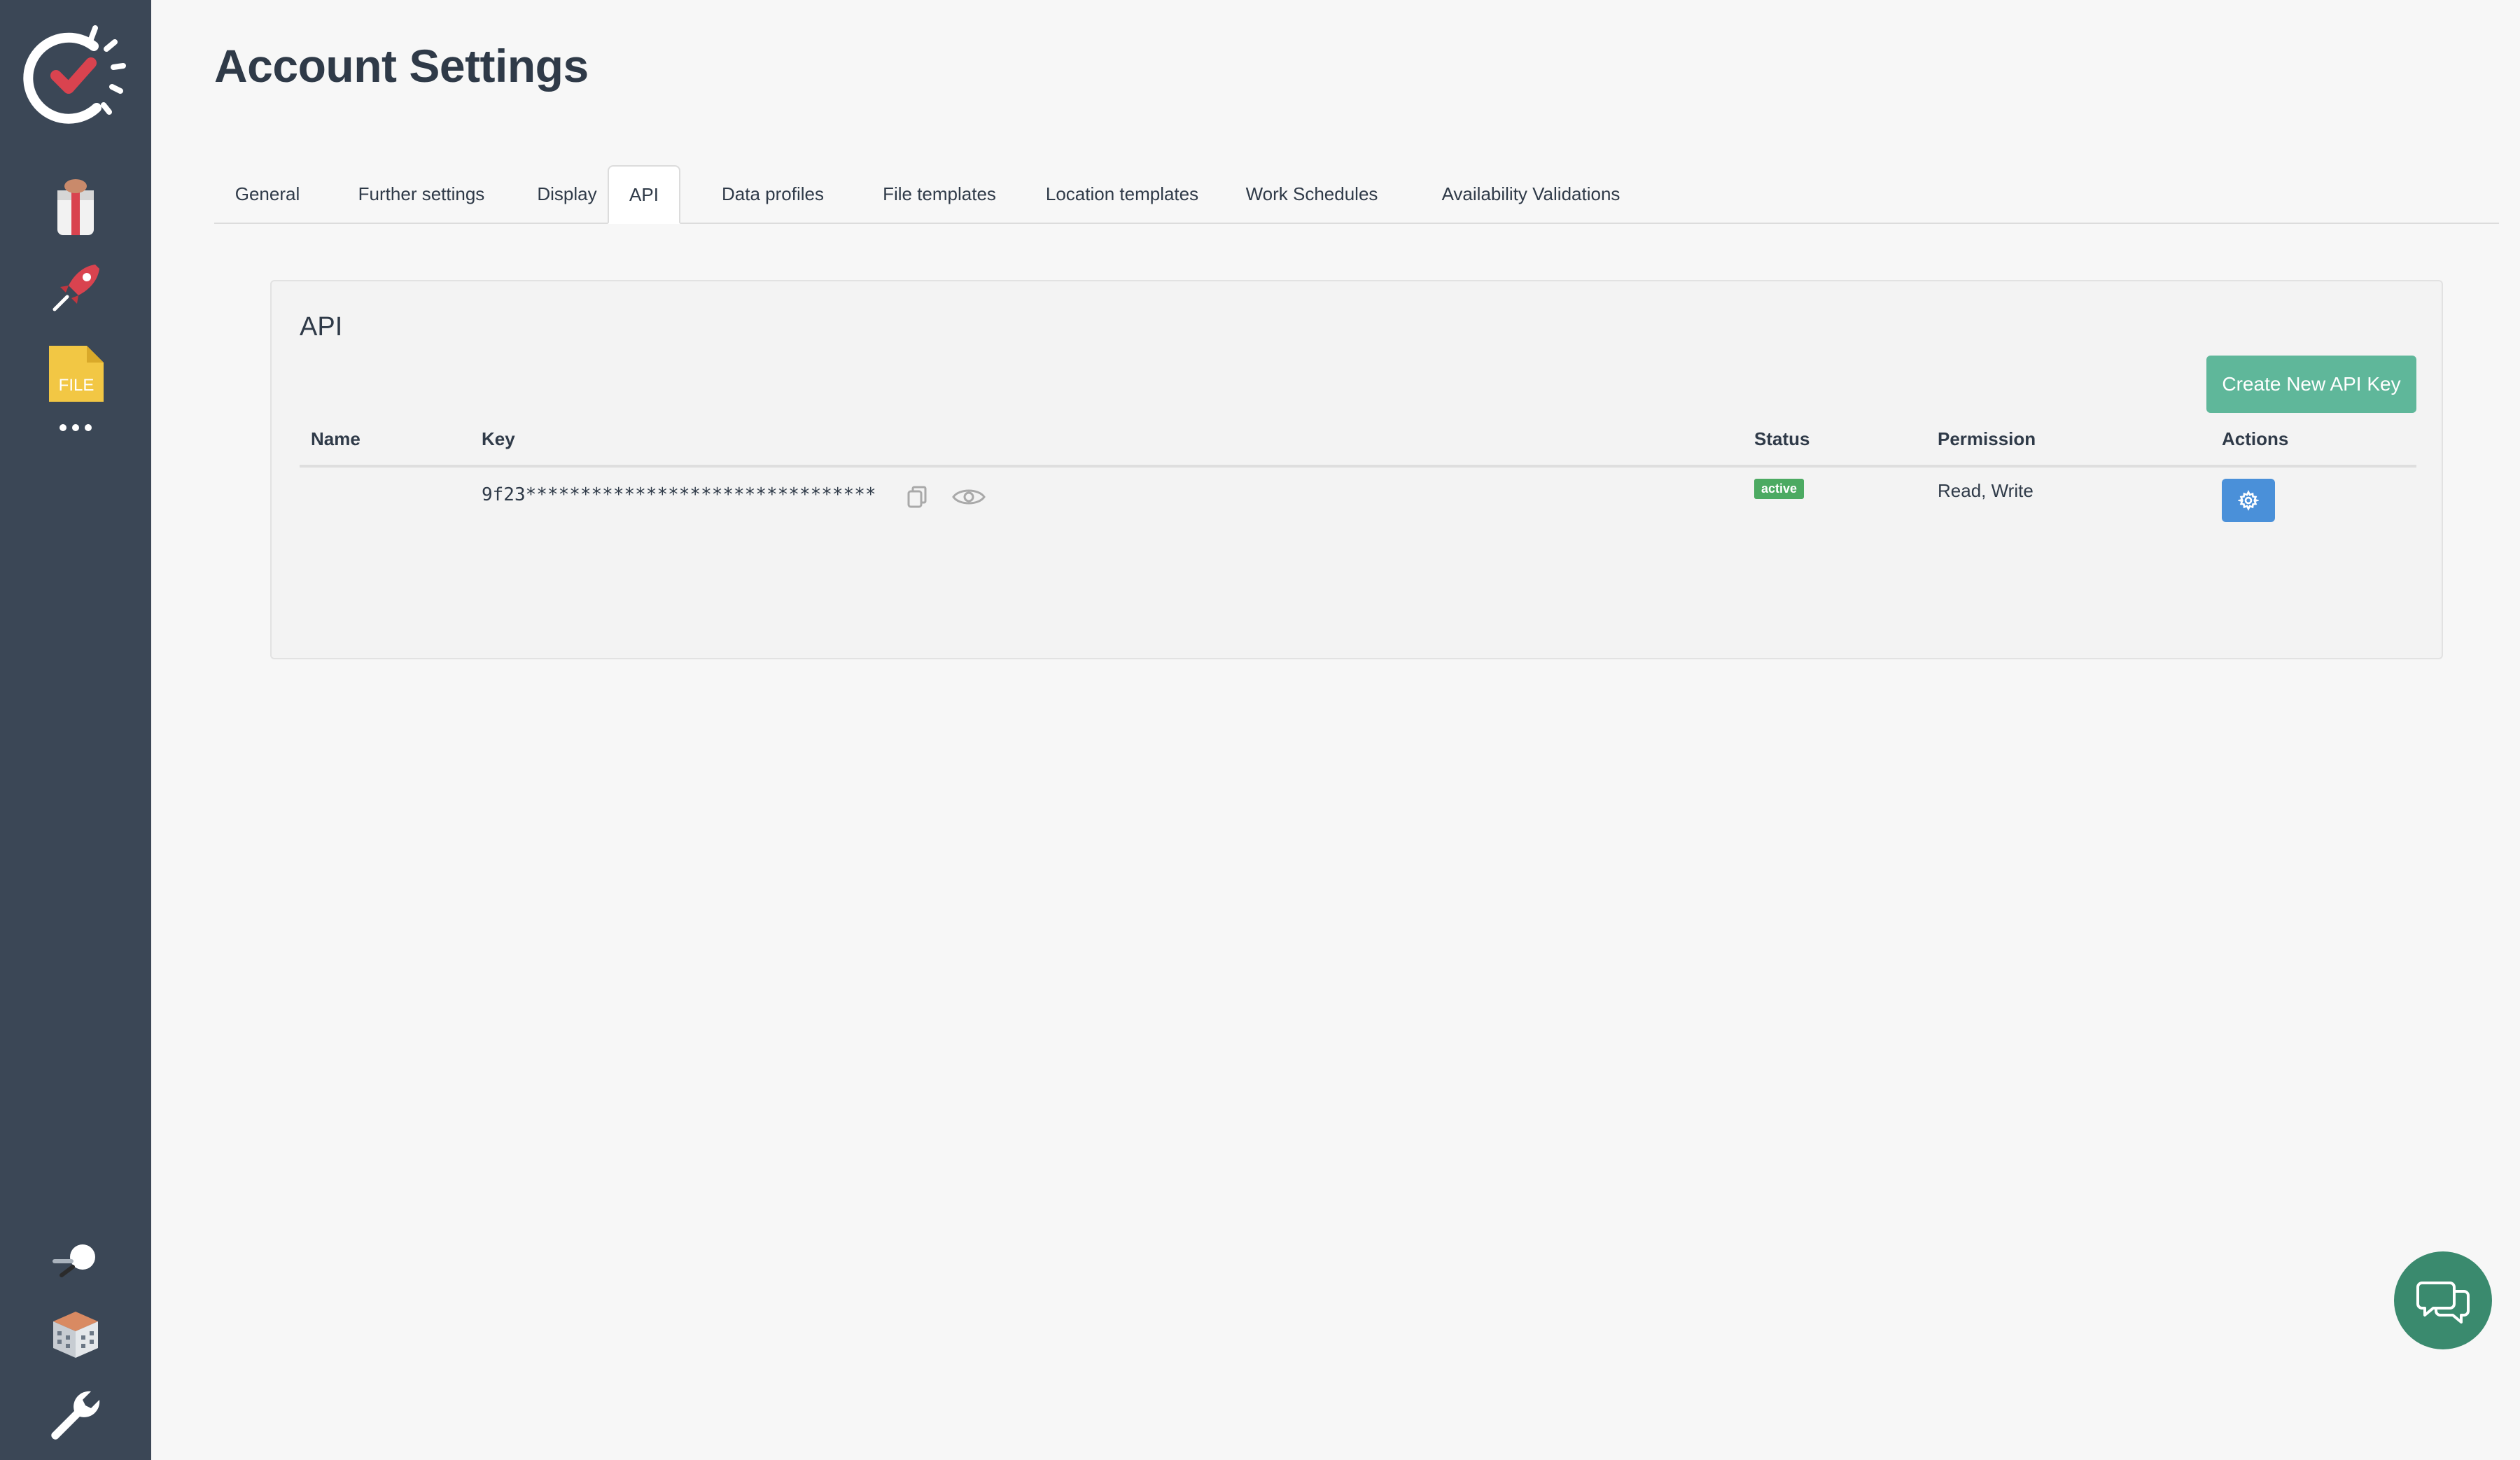  Describe the element at coordinates (75, 1335) in the screenshot. I see `building-icon` at that location.